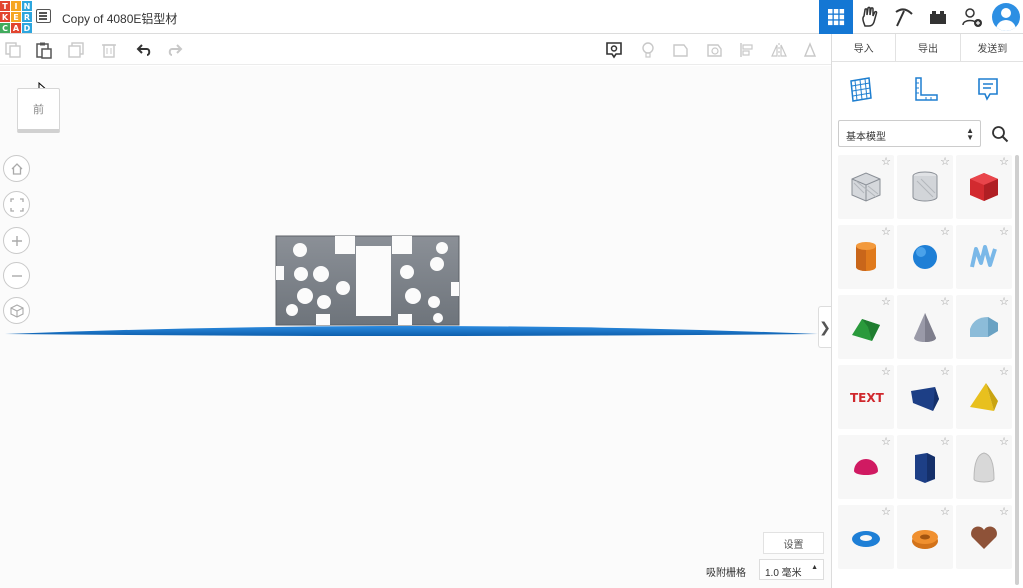 The height and width of the screenshot is (588, 1023). I want to click on notes-icon, so click(988, 89).